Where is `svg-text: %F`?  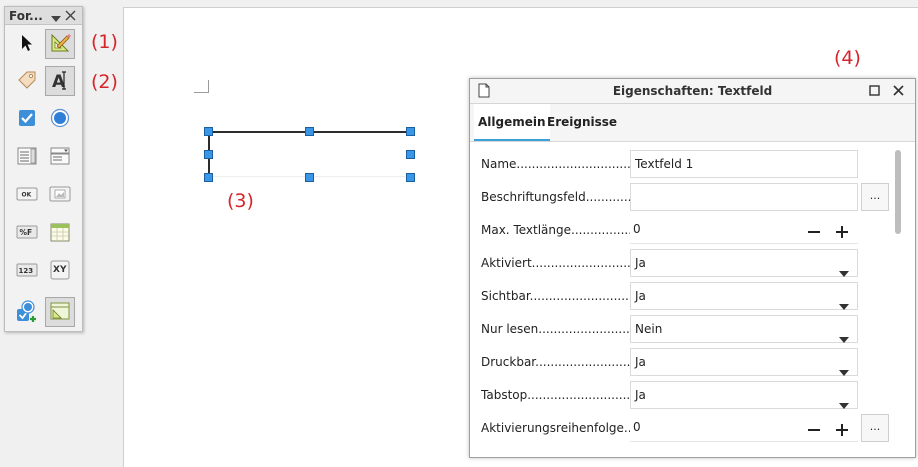 svg-text: %F is located at coordinates (26, 232).